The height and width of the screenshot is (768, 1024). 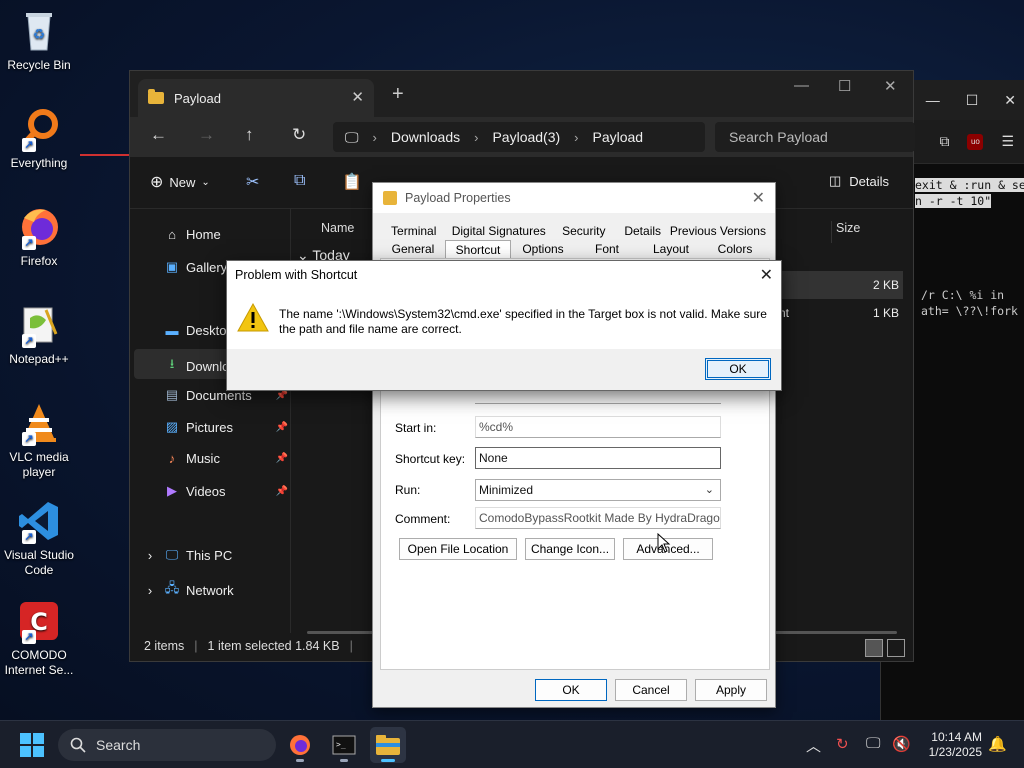 I want to click on tab-security: Security, so click(x=583, y=231).